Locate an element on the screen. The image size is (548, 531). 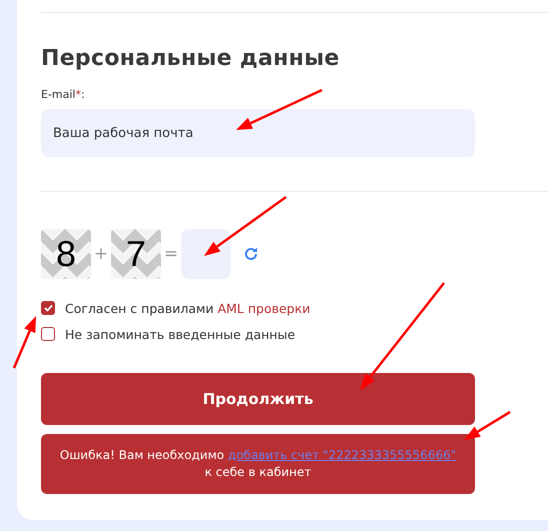
captcha-digit: 7 is located at coordinates (136, 254).